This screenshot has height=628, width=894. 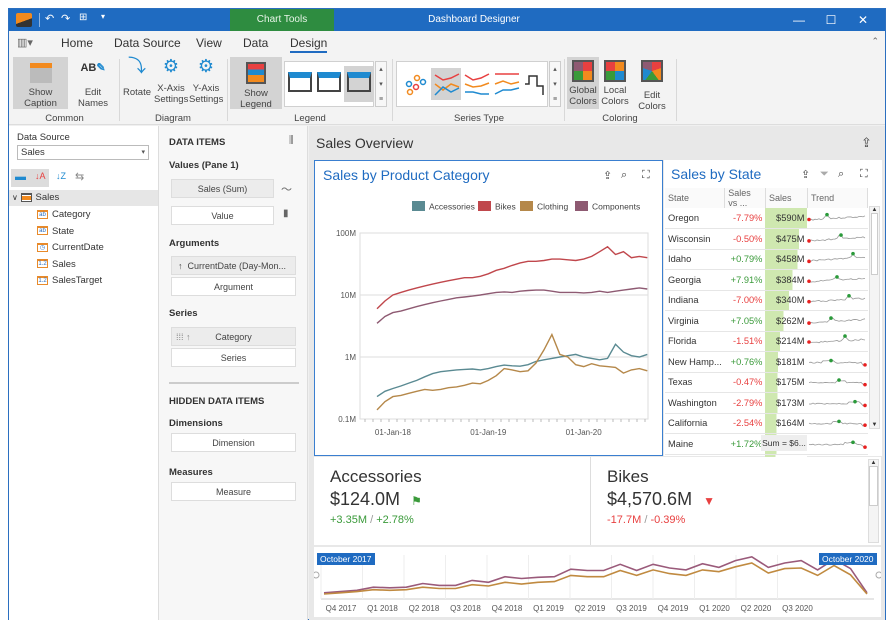 What do you see at coordinates (766, 362) in the screenshot?
I see `table-row: New Hamp... +0.76% $181M` at bounding box center [766, 362].